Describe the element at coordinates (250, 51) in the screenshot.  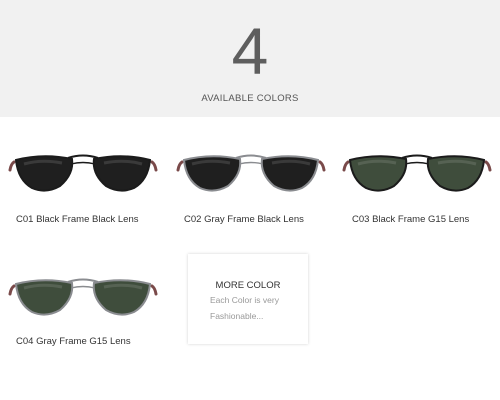
I see `color-count: 4` at that location.